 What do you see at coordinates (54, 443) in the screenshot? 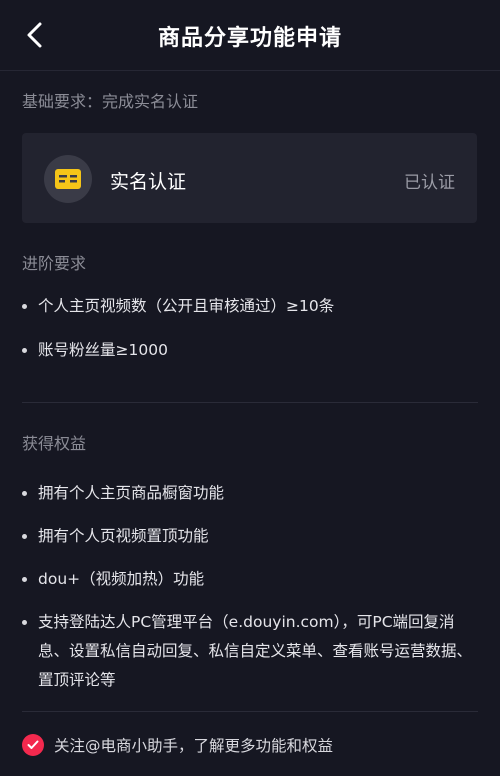
I see `benefits-label: 获得权益` at bounding box center [54, 443].